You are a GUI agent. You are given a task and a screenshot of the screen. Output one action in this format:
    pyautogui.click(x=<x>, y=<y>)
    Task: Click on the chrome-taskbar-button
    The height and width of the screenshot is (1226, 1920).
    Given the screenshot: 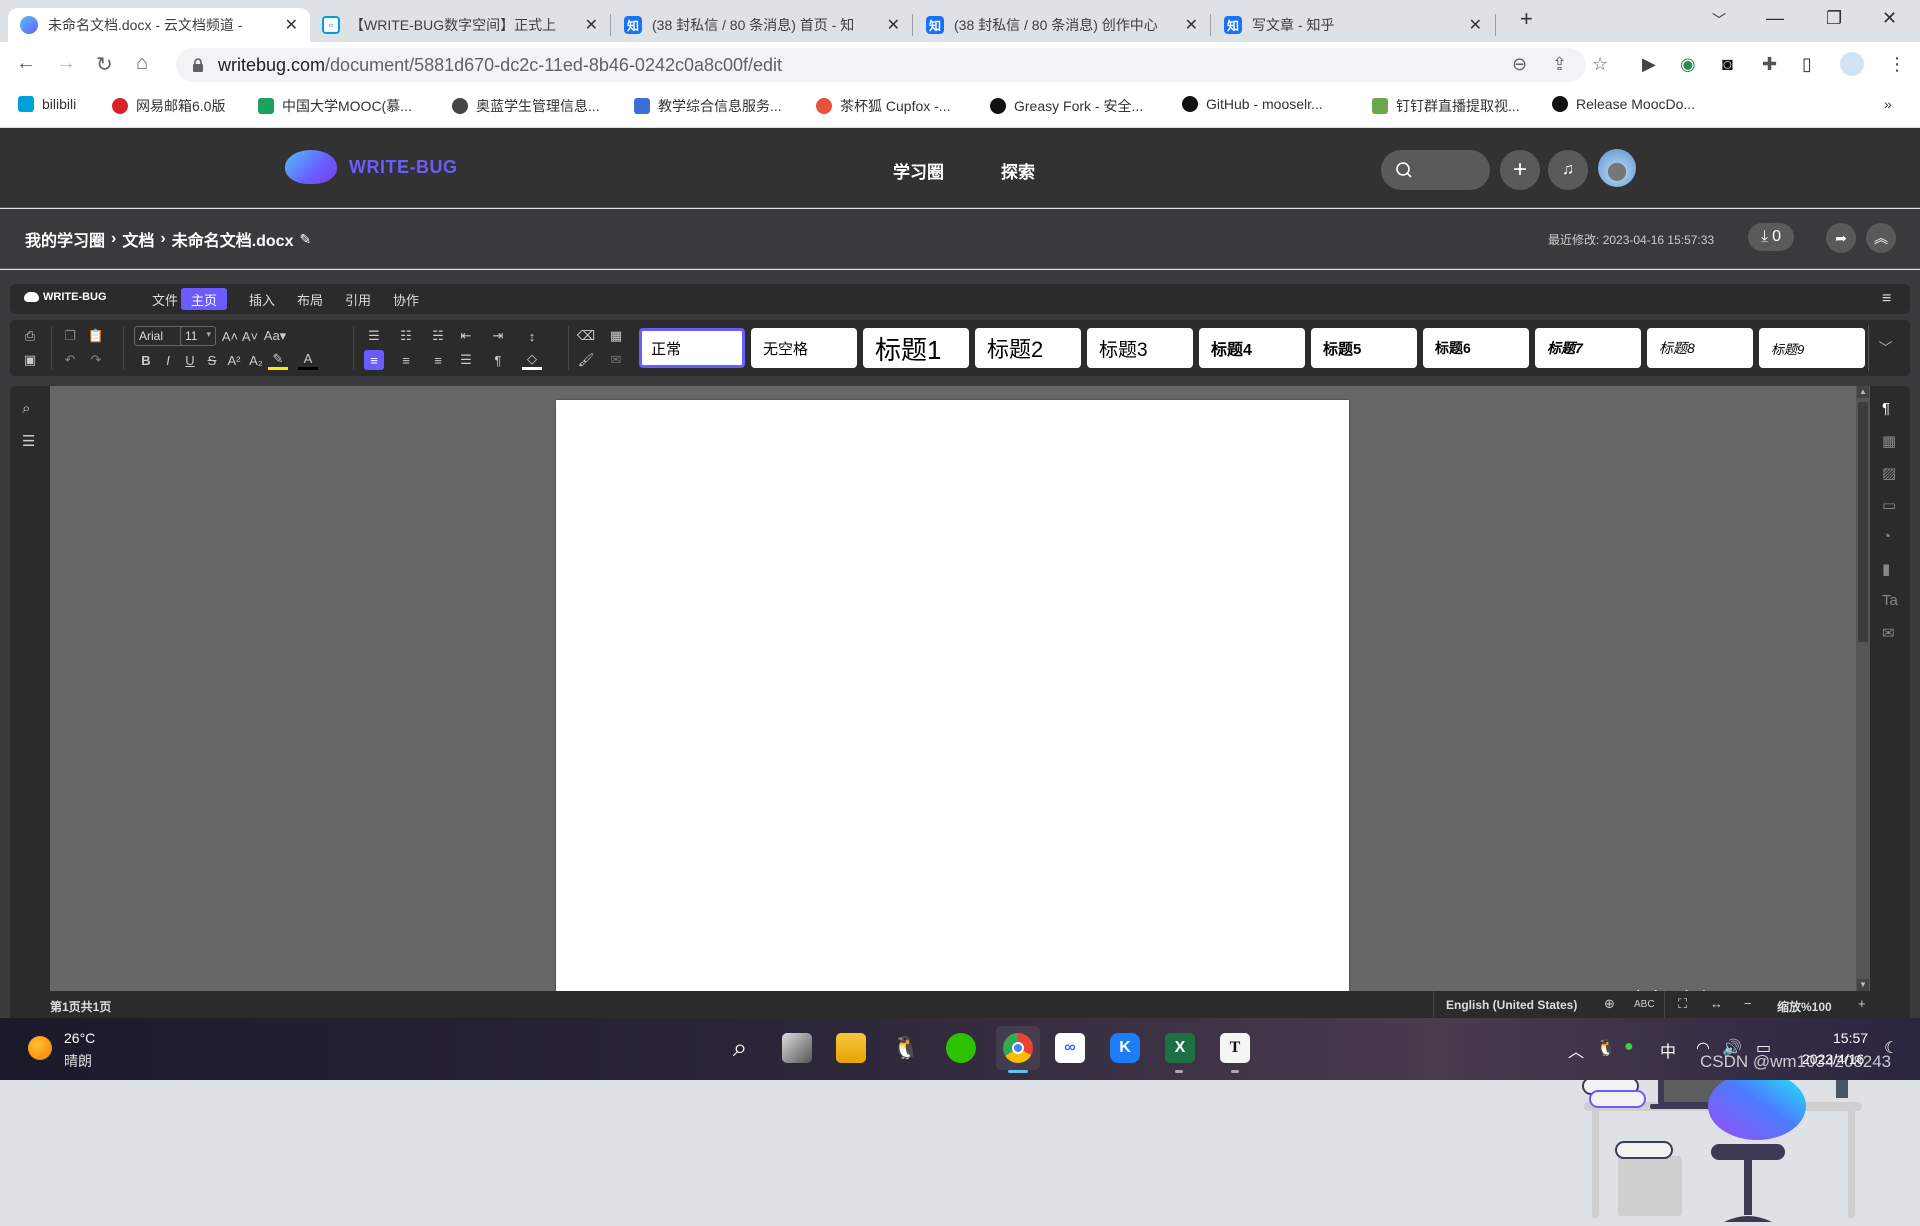 What is the action you would take?
    pyautogui.click(x=1018, y=1048)
    